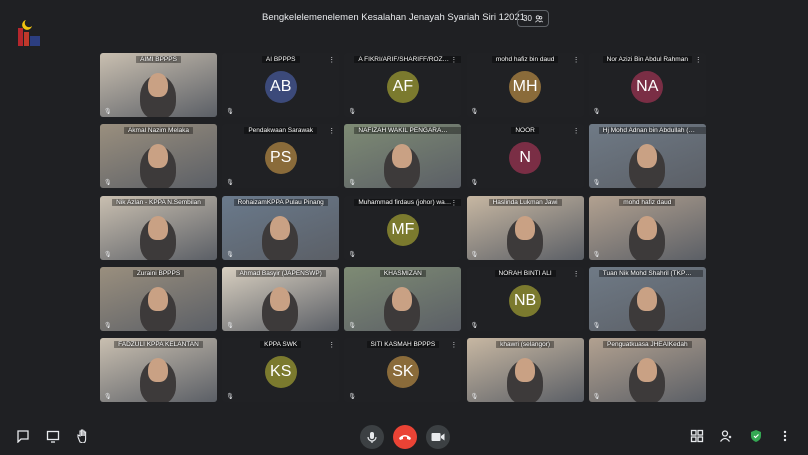  I want to click on participant-avatar: SK, so click(402, 372).